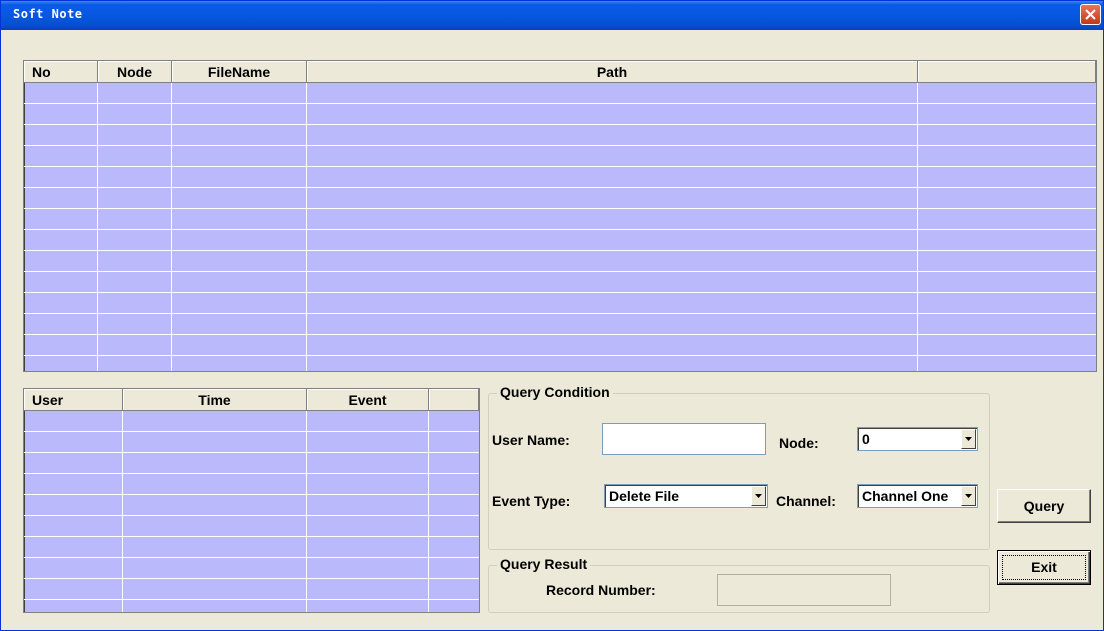 The image size is (1104, 631). I want to click on event-table-header: User Time Event, so click(251, 400).